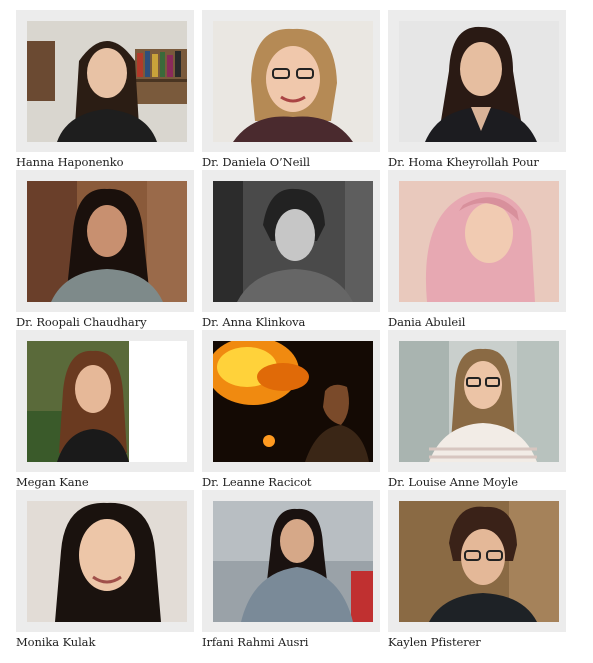  I want to click on profile-name: Monika Kulak, so click(105, 642).